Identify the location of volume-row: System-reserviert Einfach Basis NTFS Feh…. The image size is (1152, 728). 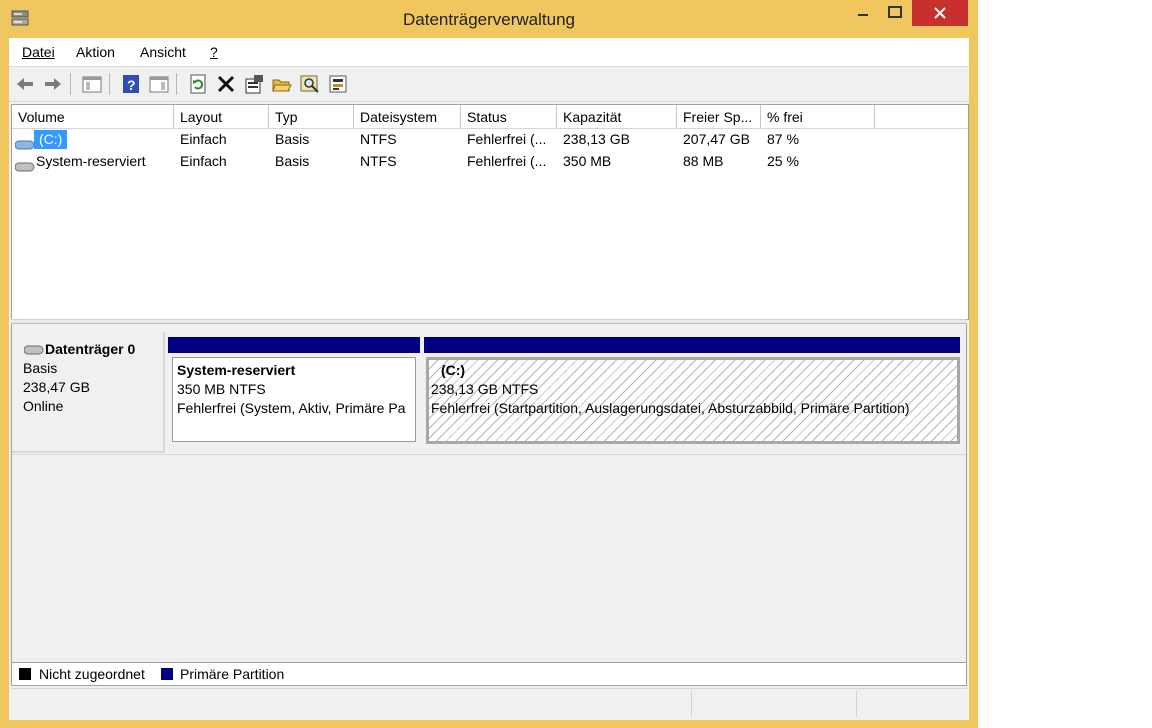
(490, 161).